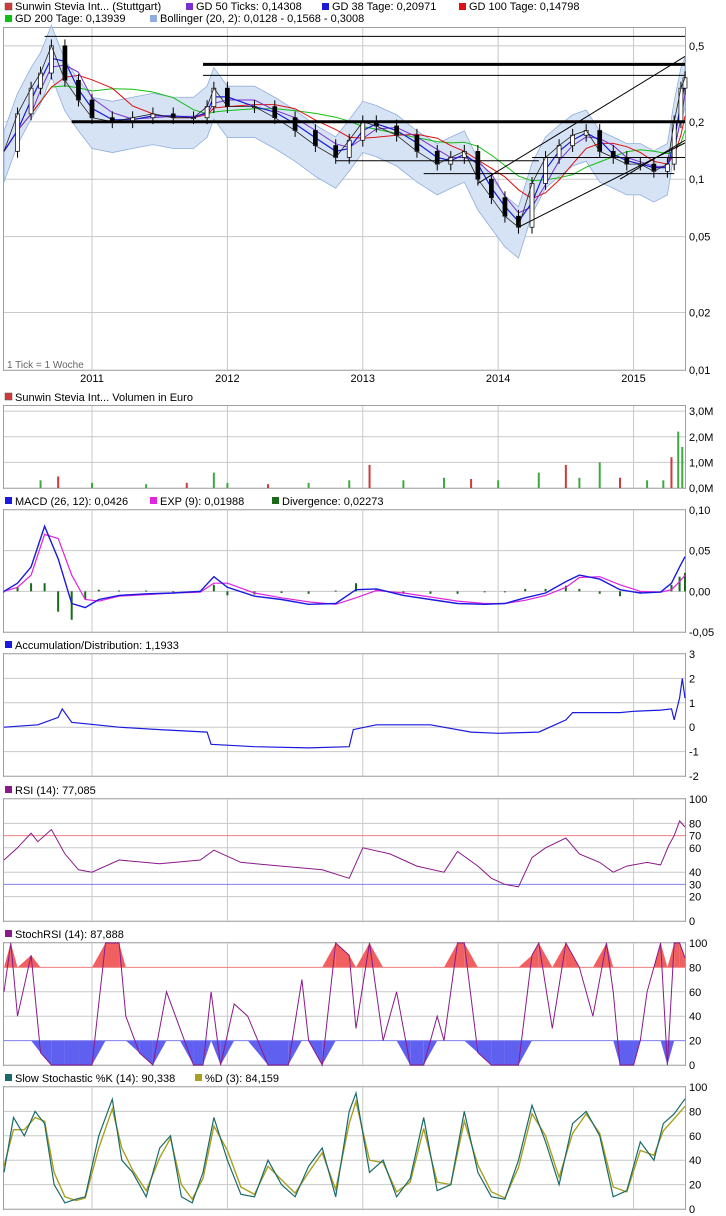 The image size is (726, 1216). Describe the element at coordinates (699, 371) in the screenshot. I see `y-tick-label: 0,01` at that location.